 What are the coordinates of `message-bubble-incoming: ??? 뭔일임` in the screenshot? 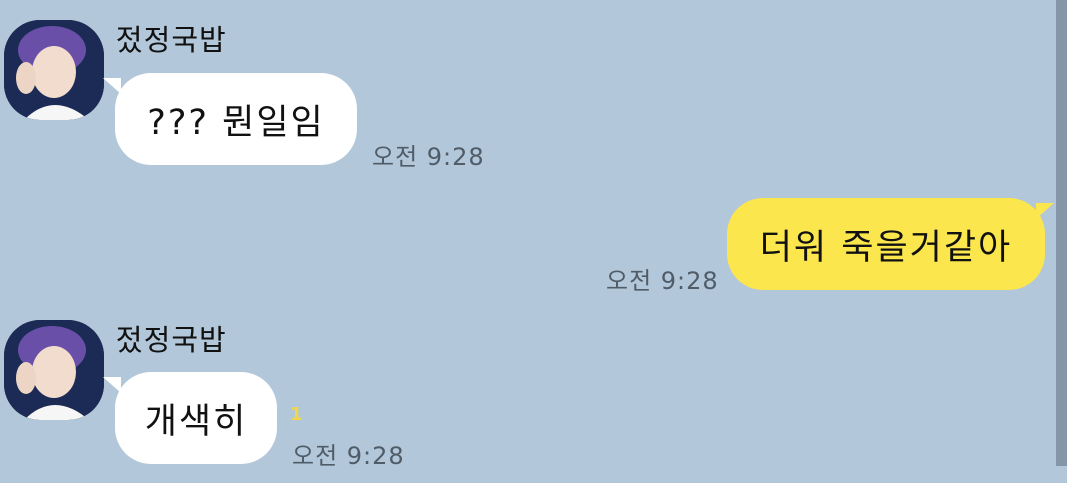 It's located at (236, 119).